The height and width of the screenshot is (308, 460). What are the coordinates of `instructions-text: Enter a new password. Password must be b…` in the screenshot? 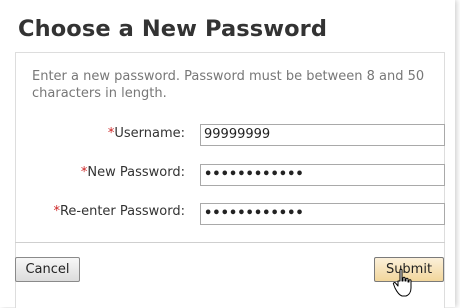 It's located at (228, 85).